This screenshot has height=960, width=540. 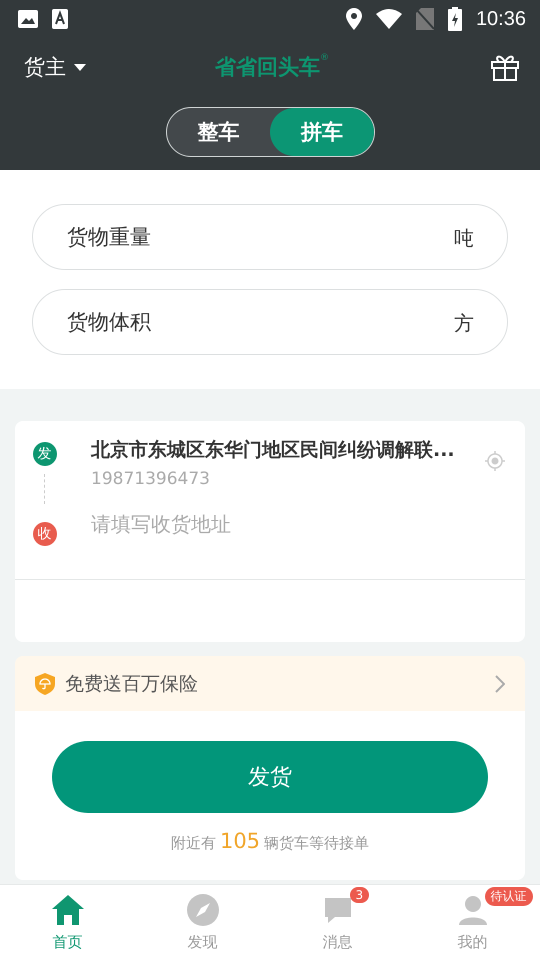 I want to click on nav-tab: 首页, so click(x=67, y=922).